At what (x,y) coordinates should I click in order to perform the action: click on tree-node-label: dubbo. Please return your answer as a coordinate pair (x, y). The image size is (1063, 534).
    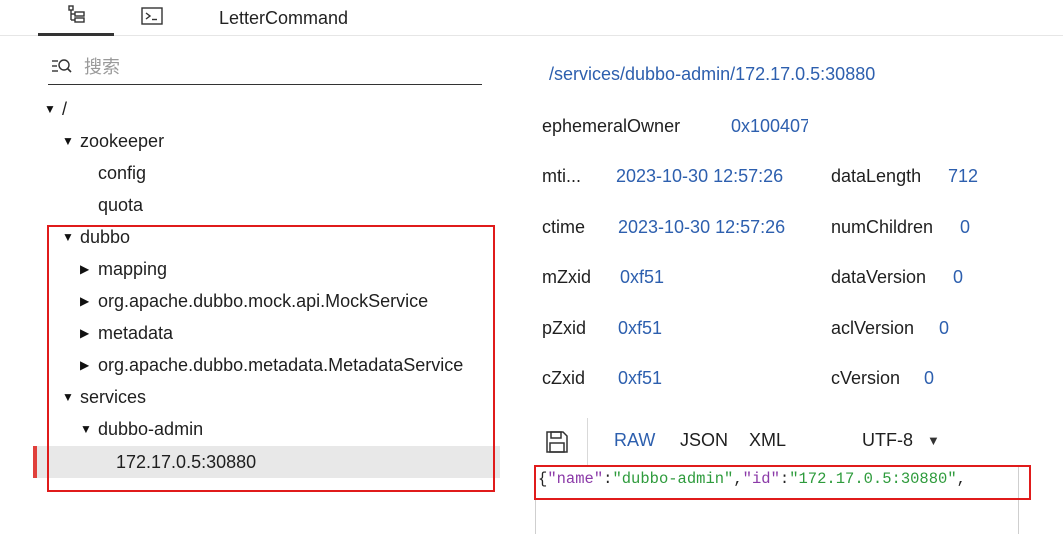
    Looking at the image, I should click on (105, 236).